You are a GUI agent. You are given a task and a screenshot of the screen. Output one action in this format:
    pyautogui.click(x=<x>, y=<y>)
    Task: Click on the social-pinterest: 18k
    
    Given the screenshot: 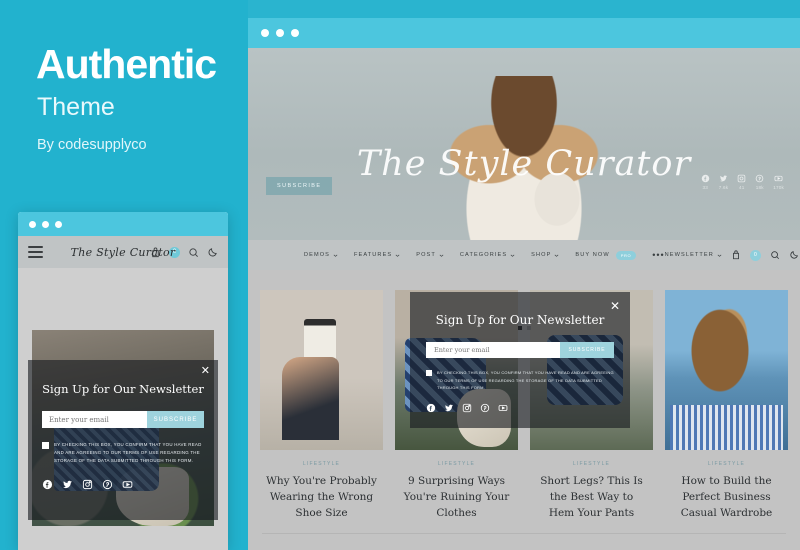 What is the action you would take?
    pyautogui.click(x=759, y=182)
    